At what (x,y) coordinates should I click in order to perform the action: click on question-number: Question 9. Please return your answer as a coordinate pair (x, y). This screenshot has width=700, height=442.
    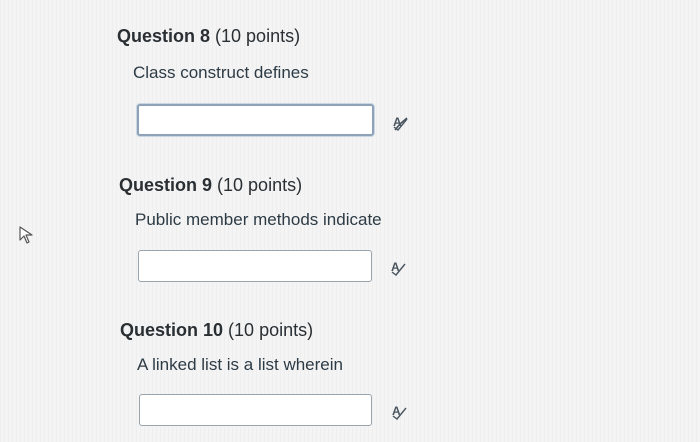
    Looking at the image, I should click on (166, 185).